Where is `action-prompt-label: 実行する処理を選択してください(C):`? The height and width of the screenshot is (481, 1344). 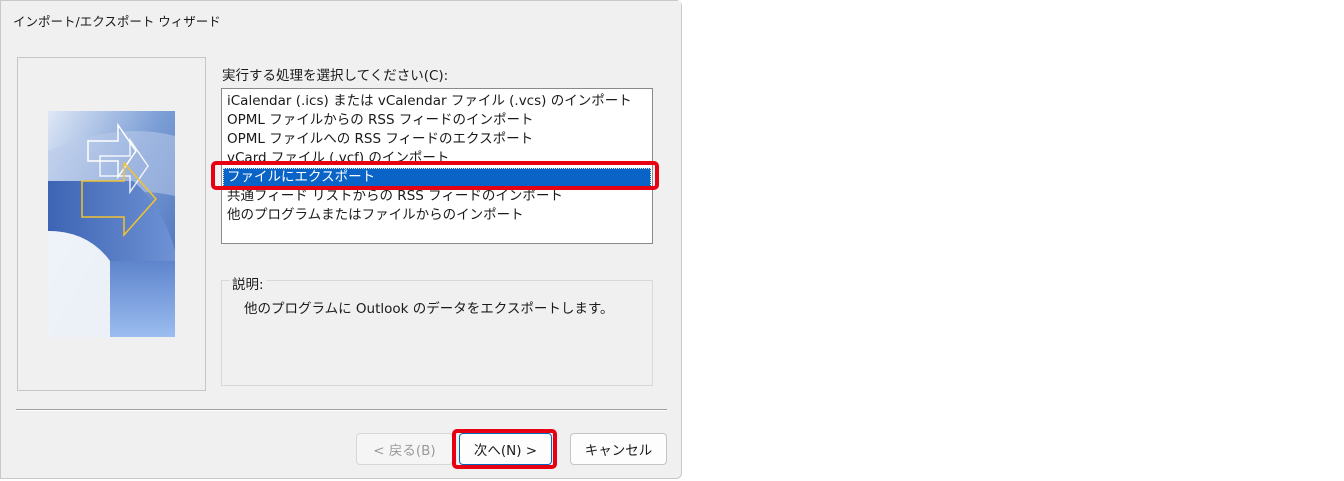 action-prompt-label: 実行する処理を選択してください(C): is located at coordinates (335, 76).